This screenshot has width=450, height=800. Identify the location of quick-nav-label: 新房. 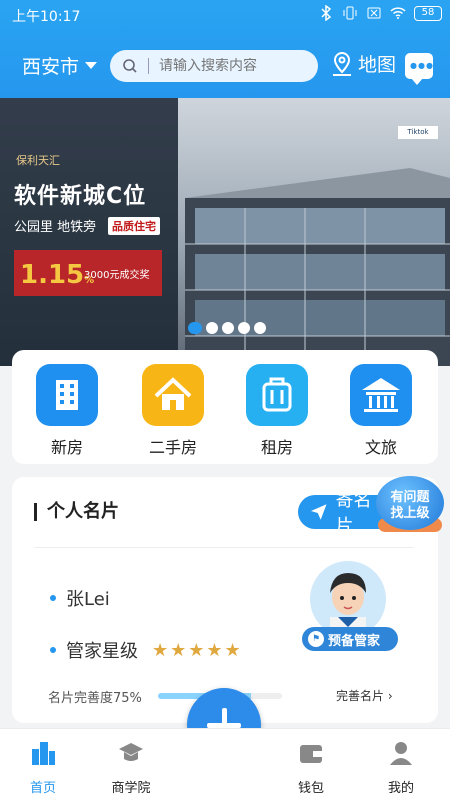
(66, 447).